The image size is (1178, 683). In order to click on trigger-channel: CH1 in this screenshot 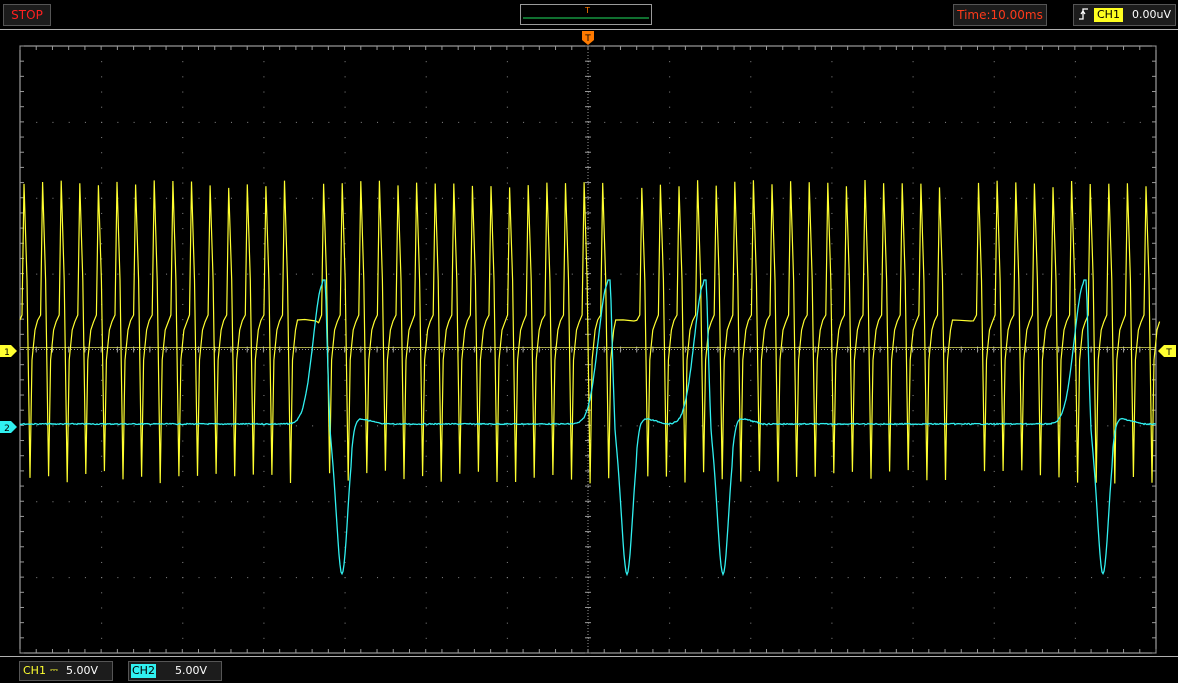, I will do `click(1108, 15)`.